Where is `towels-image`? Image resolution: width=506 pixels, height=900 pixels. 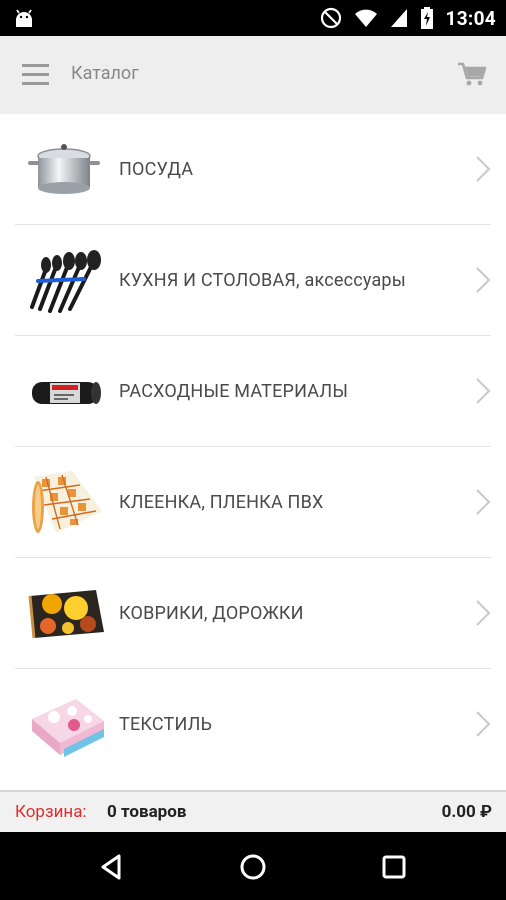
towels-image is located at coordinates (68, 728).